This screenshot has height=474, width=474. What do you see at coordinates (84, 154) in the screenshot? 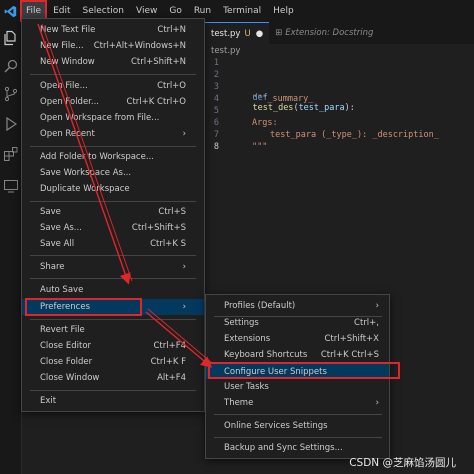
I see `annotation-arrow-file-to-preferences` at bounding box center [84, 154].